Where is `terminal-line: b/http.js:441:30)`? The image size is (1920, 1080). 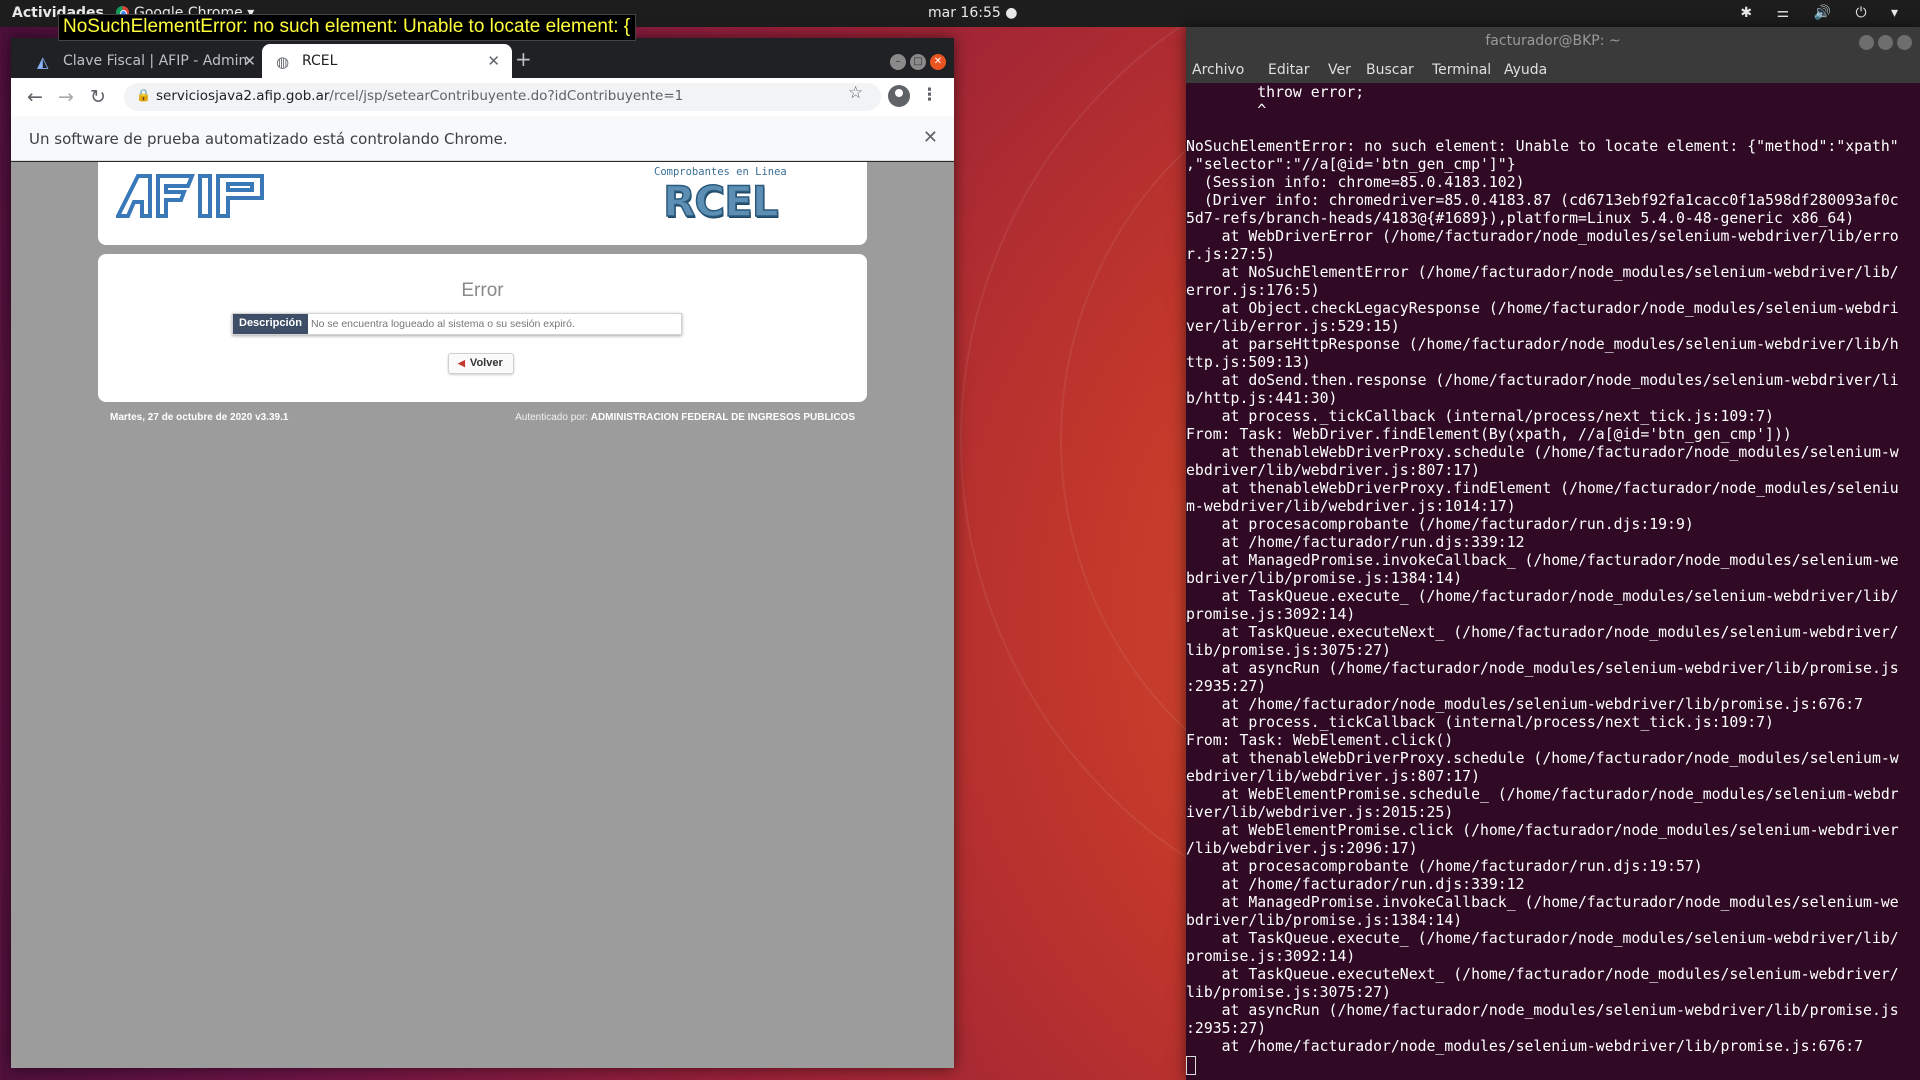 terminal-line: b/http.js:441:30) is located at coordinates (1262, 398).